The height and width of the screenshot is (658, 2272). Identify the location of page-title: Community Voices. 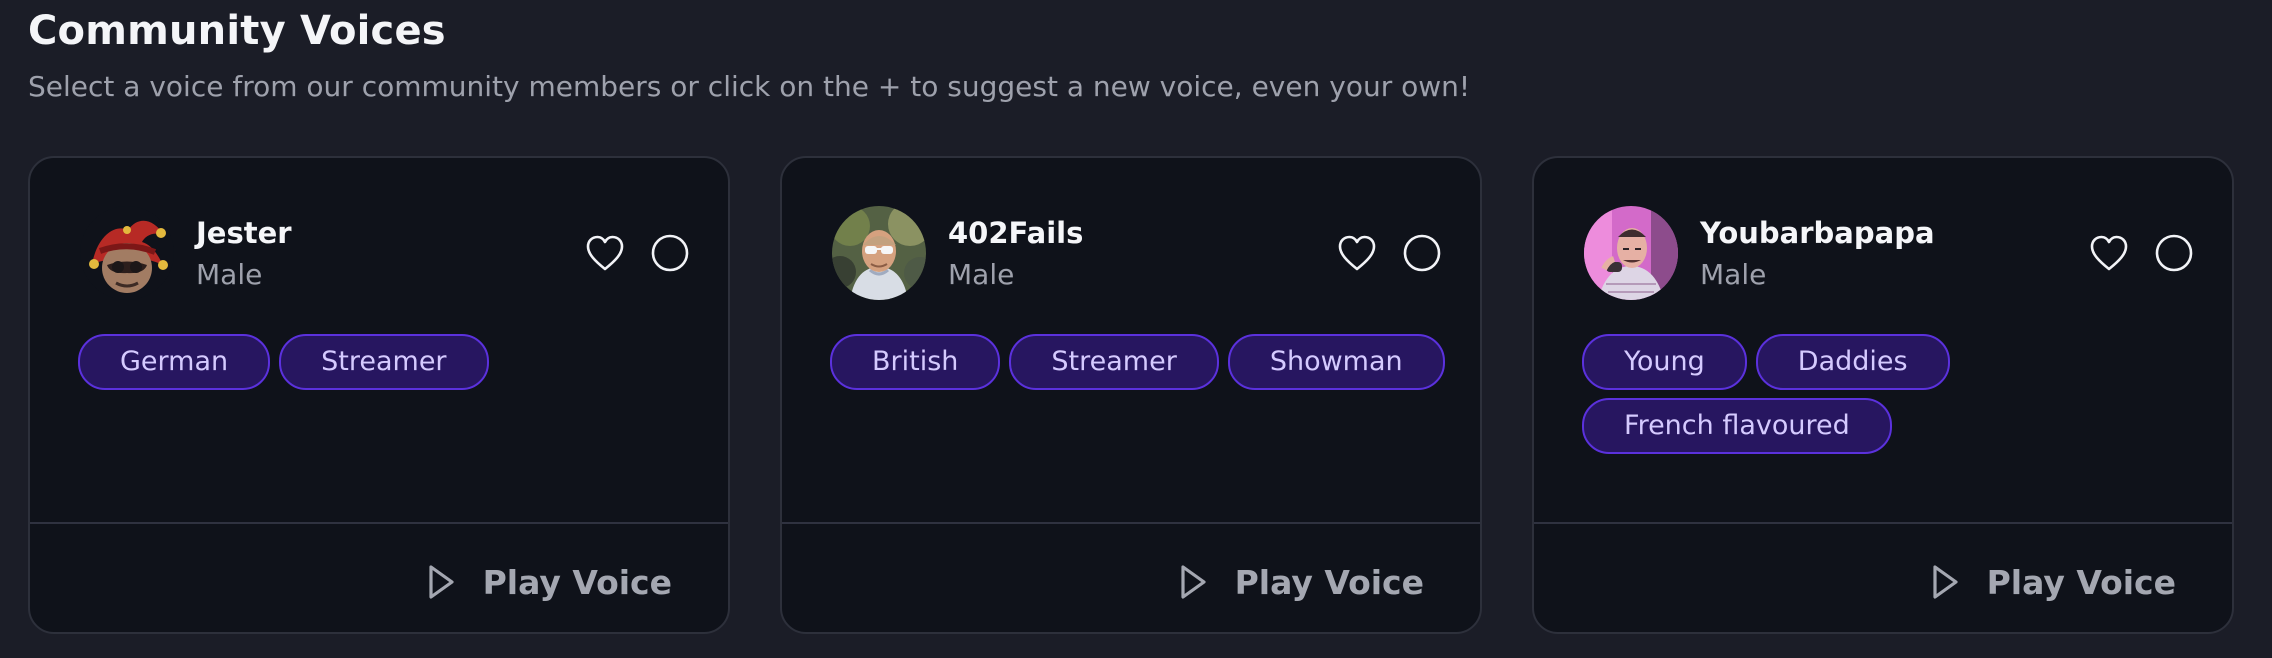
(237, 31).